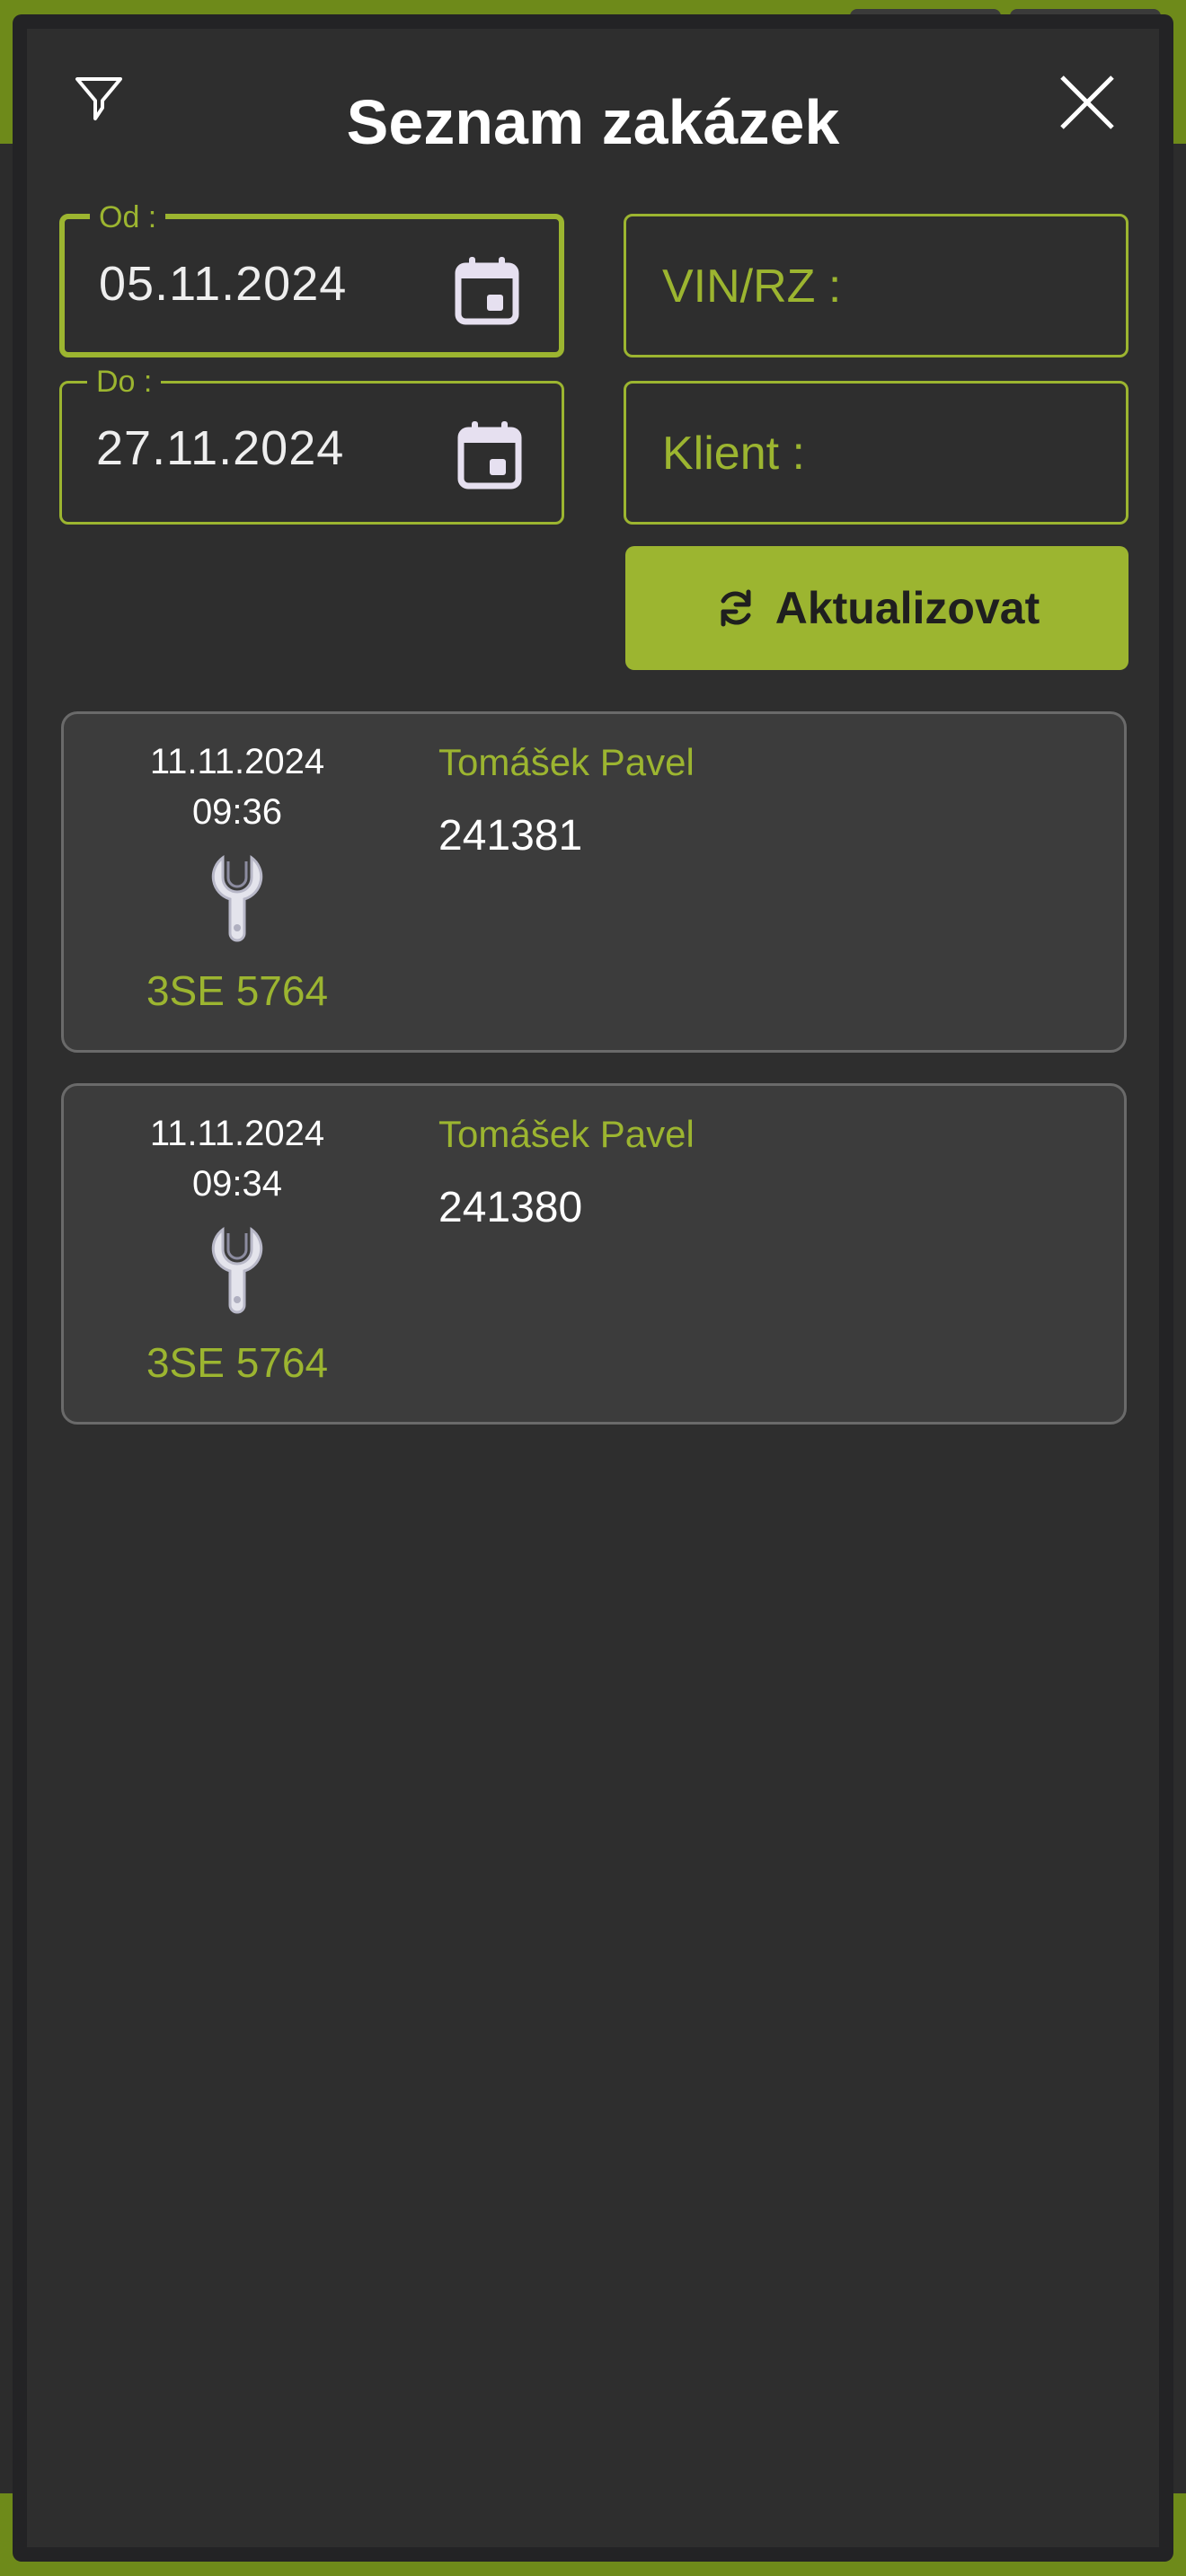  Describe the element at coordinates (220, 448) in the screenshot. I see `date-to-value: 27.11.2024` at that location.